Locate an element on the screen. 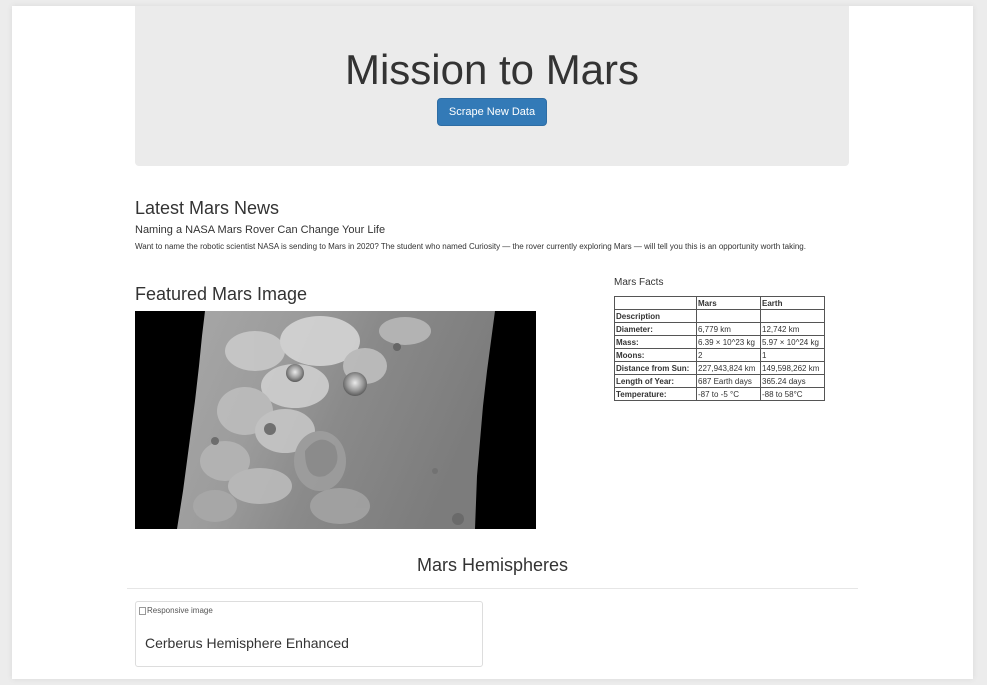  table-index-label: Description is located at coordinates (655, 316).